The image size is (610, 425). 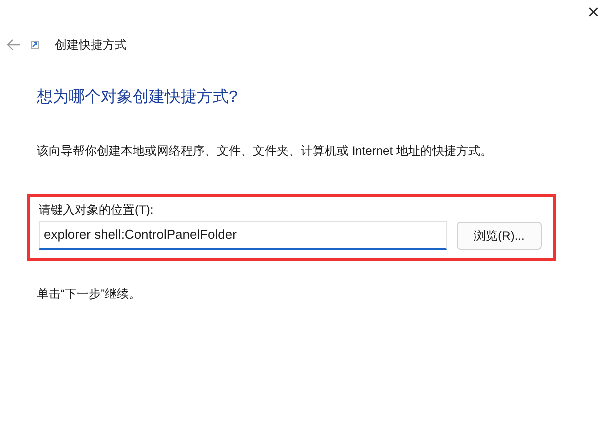 What do you see at coordinates (265, 151) in the screenshot?
I see `description-text: 该向导帮你创建本地或网络程序、文件、文件夹、计算机或 Internet 地址的快捷方式。` at bounding box center [265, 151].